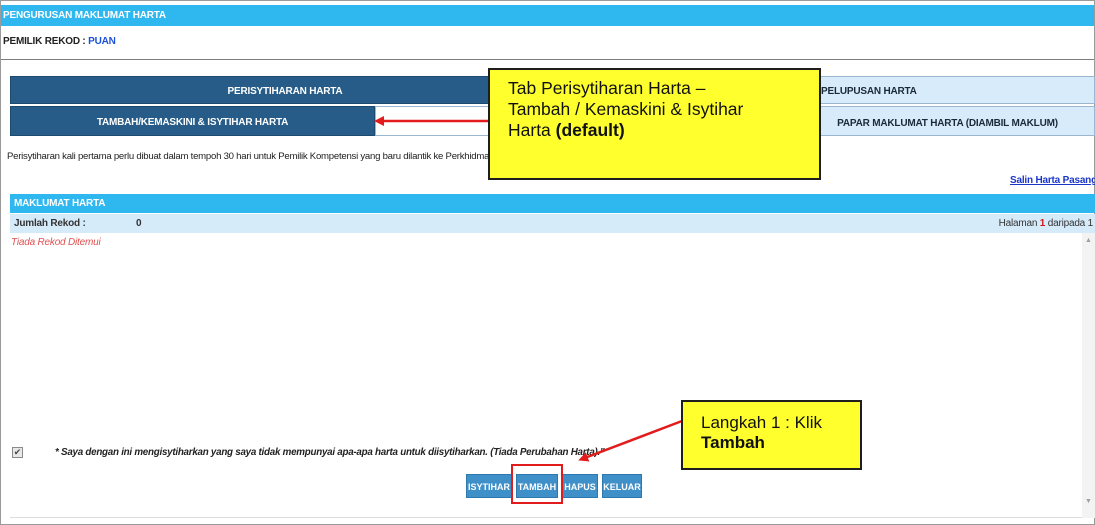  Describe the element at coordinates (733, 442) in the screenshot. I see `callout-action: Tambah` at that location.